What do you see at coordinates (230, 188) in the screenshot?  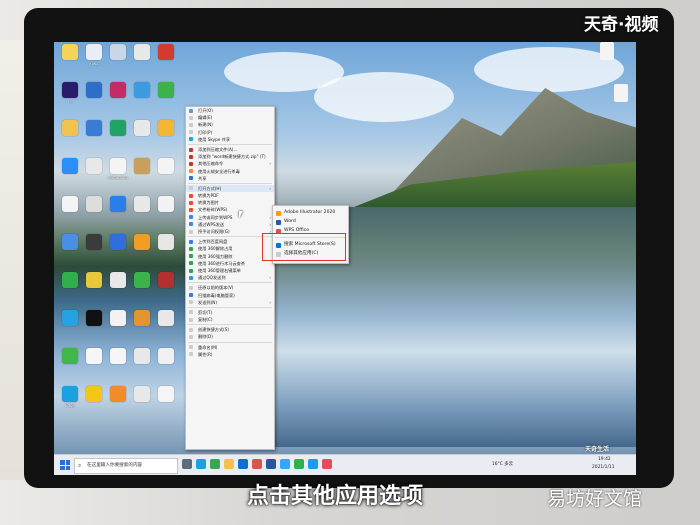 I see `context-menu-item: 打开方式(H) ›` at bounding box center [230, 188].